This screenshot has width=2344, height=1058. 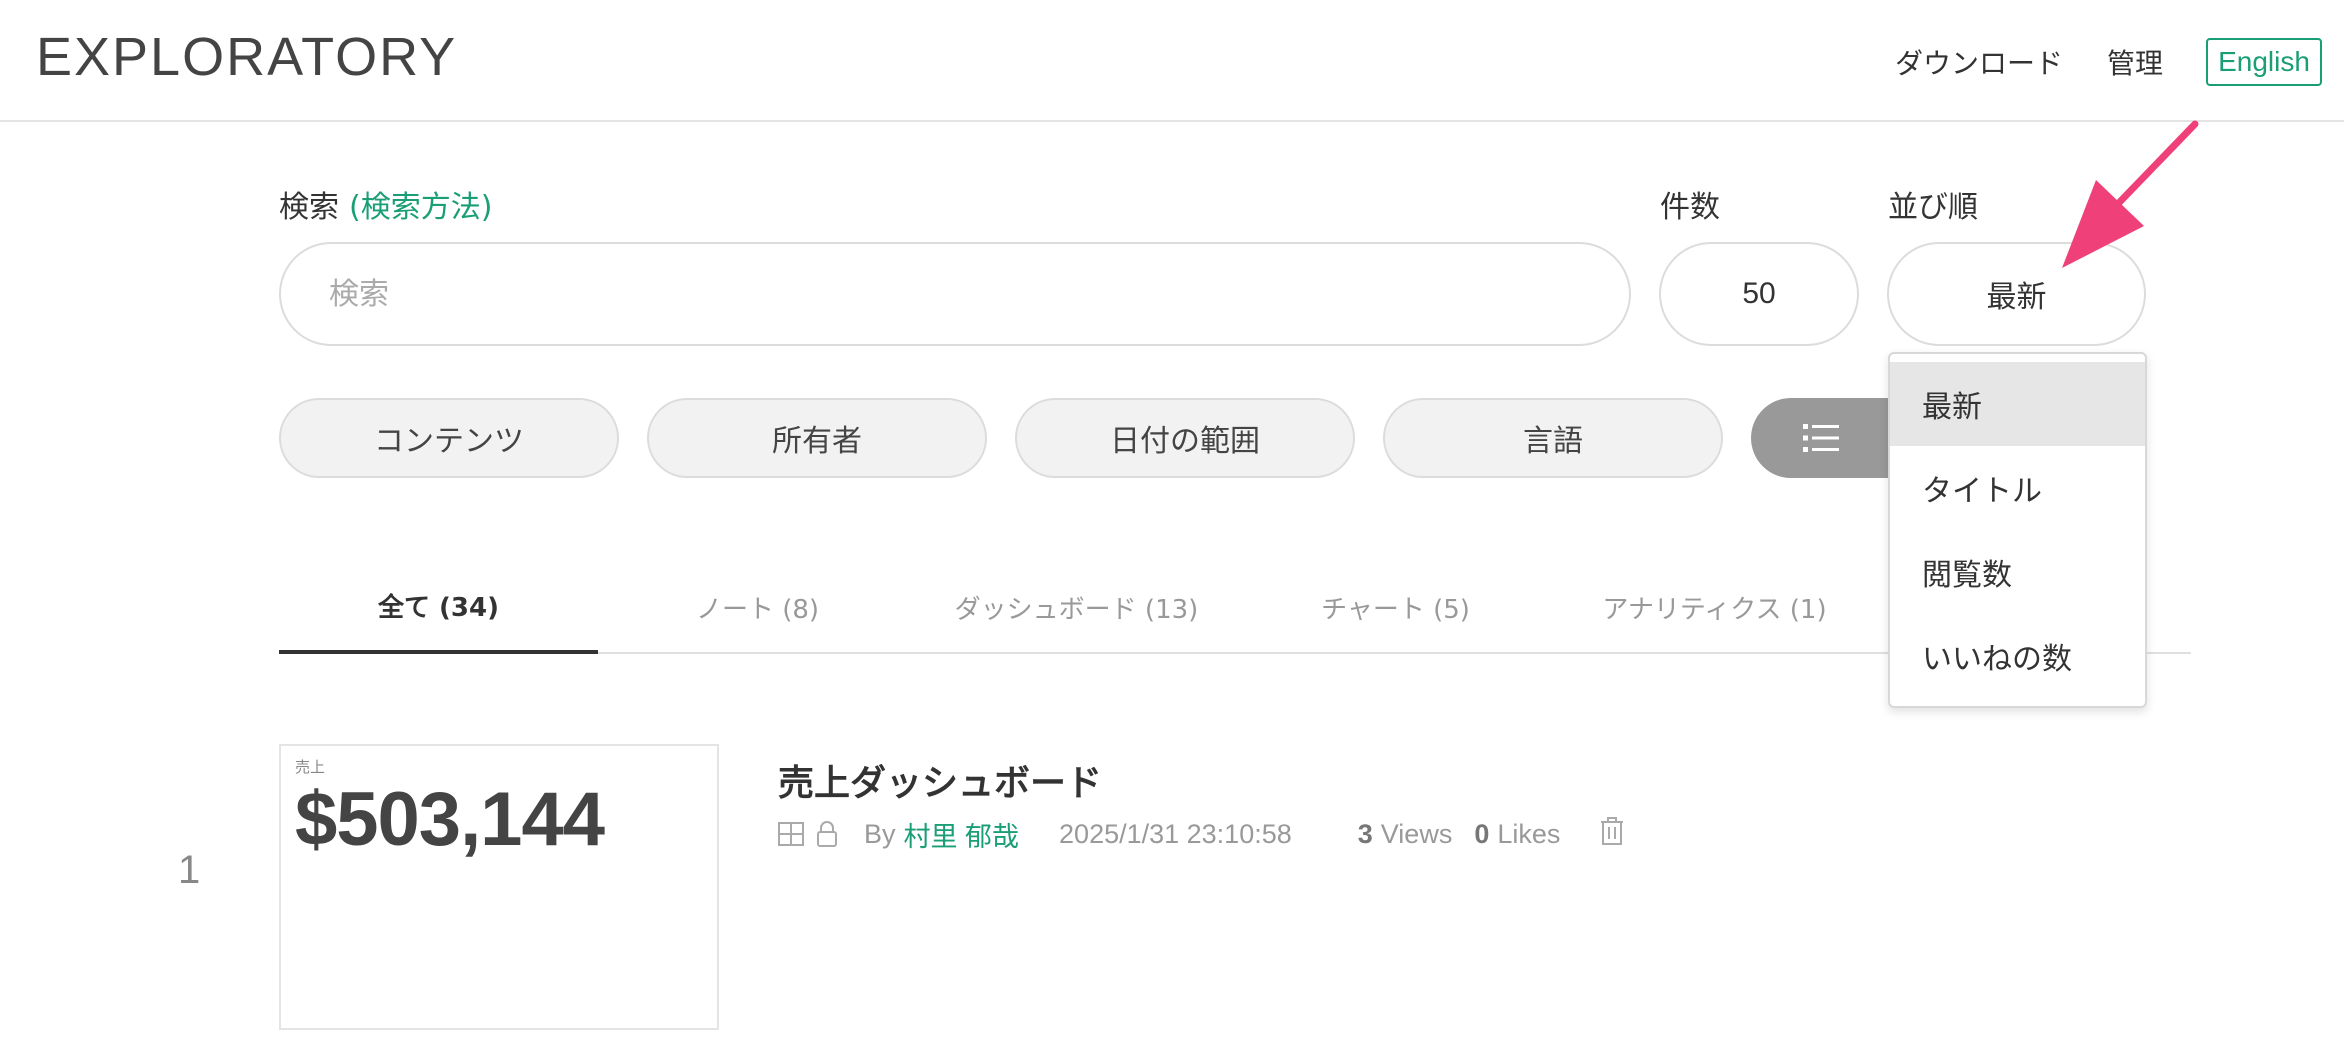 What do you see at coordinates (2017, 656) in the screenshot?
I see `sort-option-likes: いいねの数` at bounding box center [2017, 656].